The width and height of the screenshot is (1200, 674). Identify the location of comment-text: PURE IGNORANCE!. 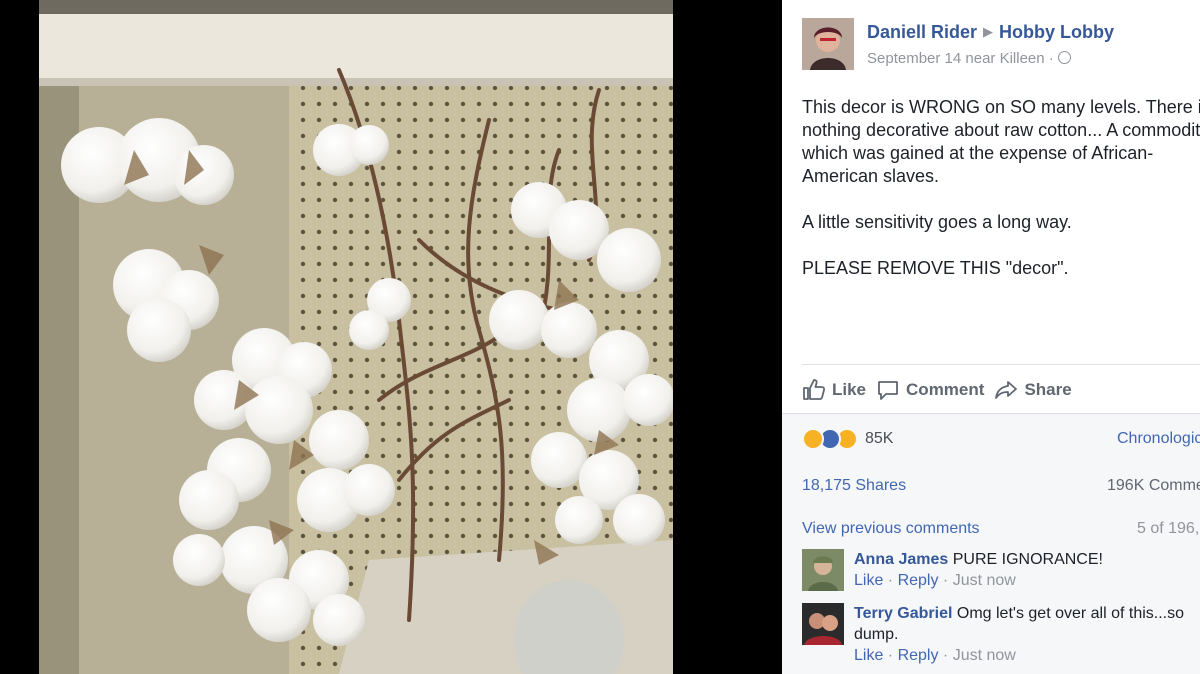
(1027, 559).